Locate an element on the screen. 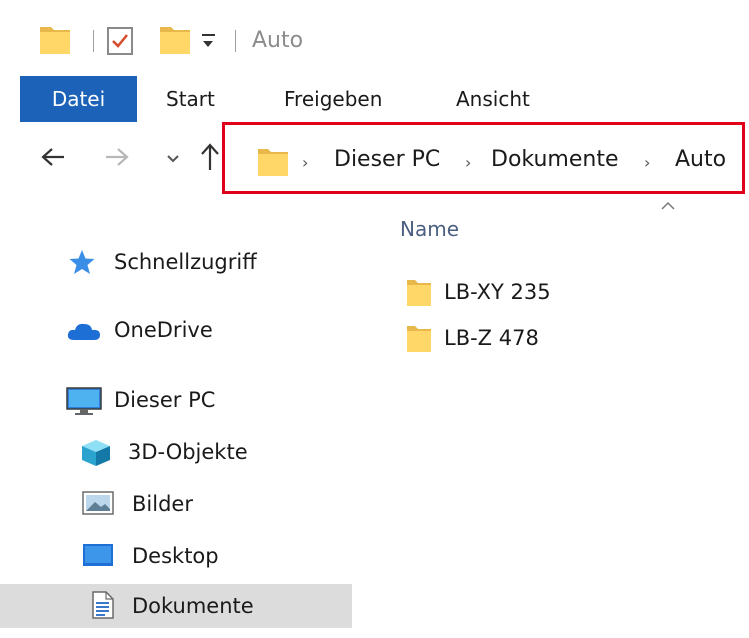 This screenshot has width=749, height=638. column-header-name: Name is located at coordinates (429, 229).